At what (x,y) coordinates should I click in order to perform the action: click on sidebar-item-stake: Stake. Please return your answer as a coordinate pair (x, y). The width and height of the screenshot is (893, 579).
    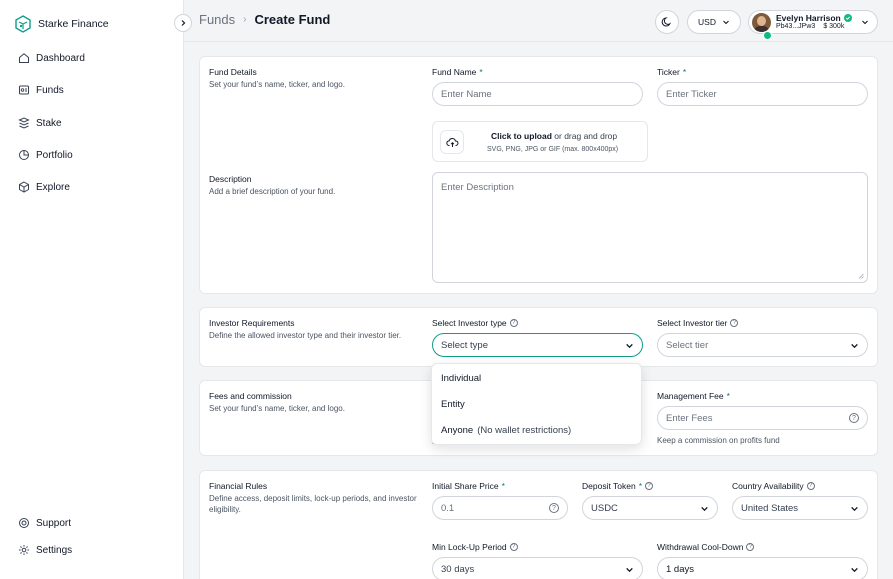
    Looking at the image, I should click on (40, 123).